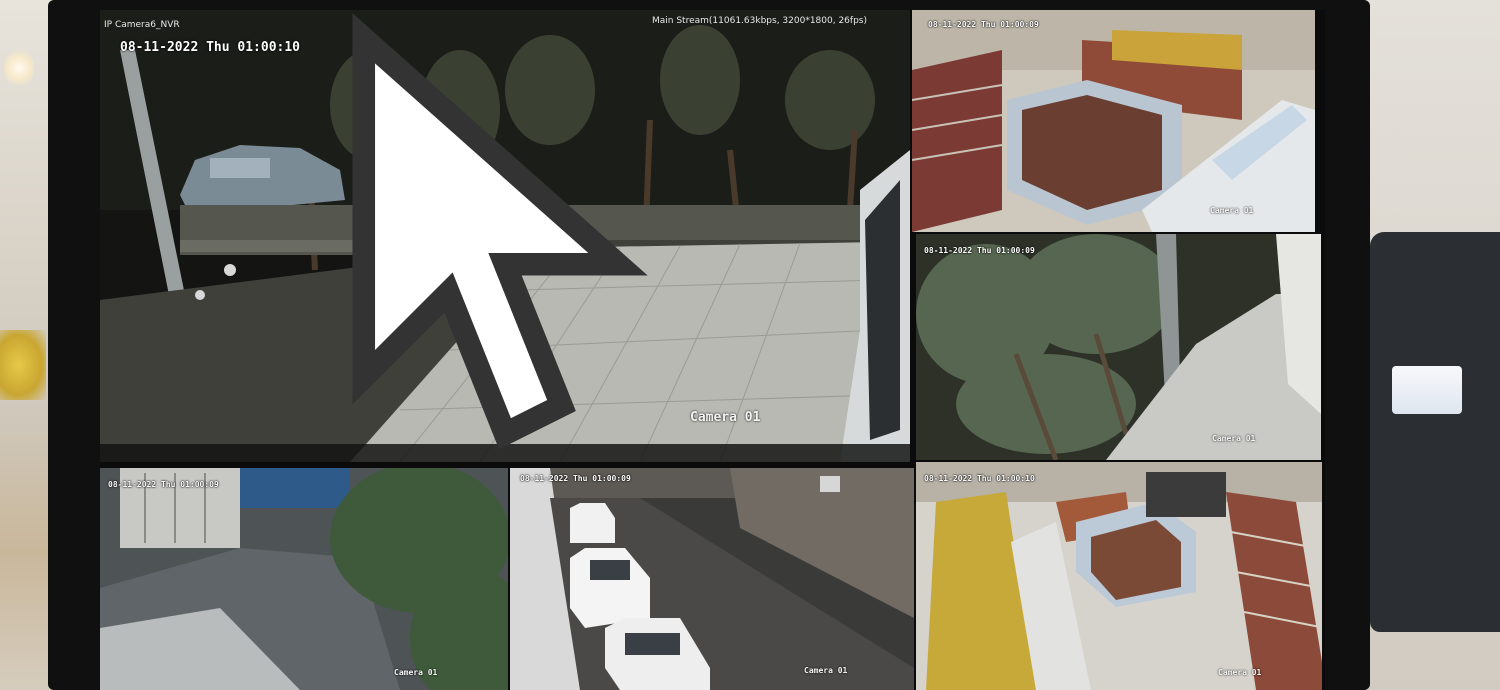  I want to click on camera-tile-store-top: 08-11-2022 Thu 01:00:09 Camera 01, so click(1113, 121).